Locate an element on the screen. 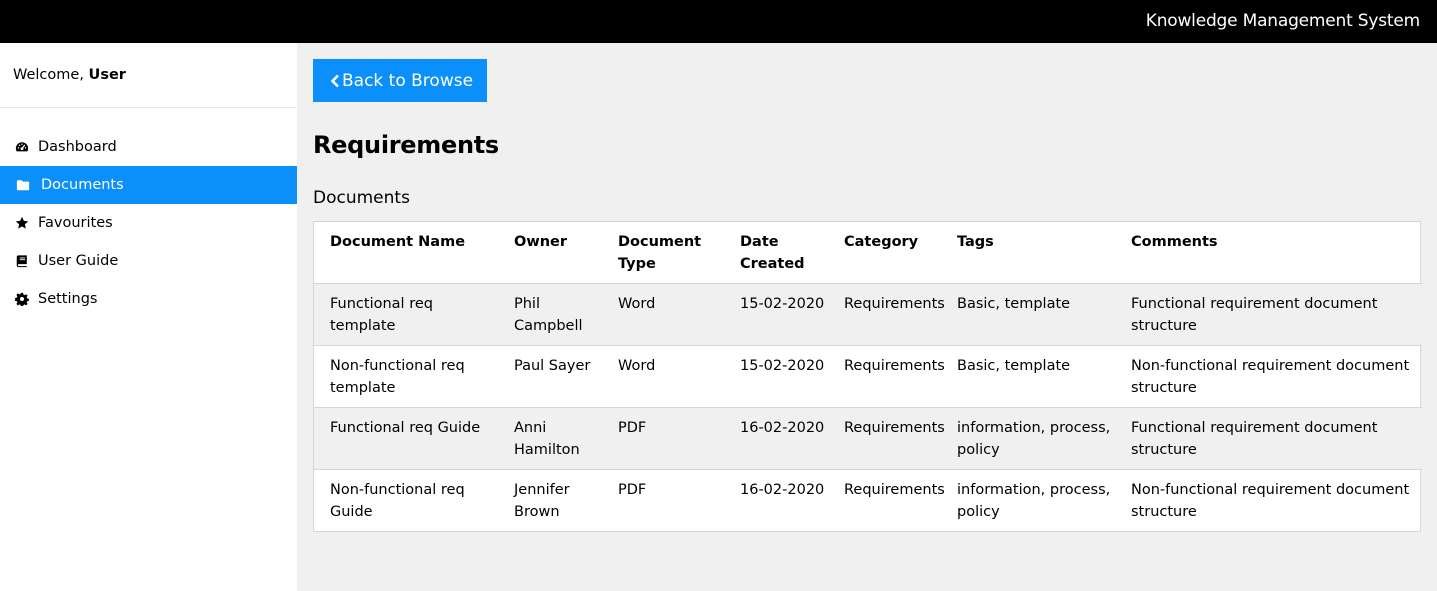  owner-cell: Paul Sayer is located at coordinates (552, 366).